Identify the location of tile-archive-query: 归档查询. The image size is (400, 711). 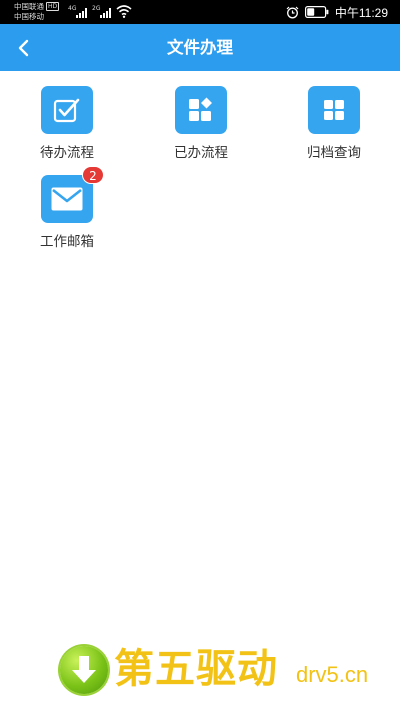
(333, 128).